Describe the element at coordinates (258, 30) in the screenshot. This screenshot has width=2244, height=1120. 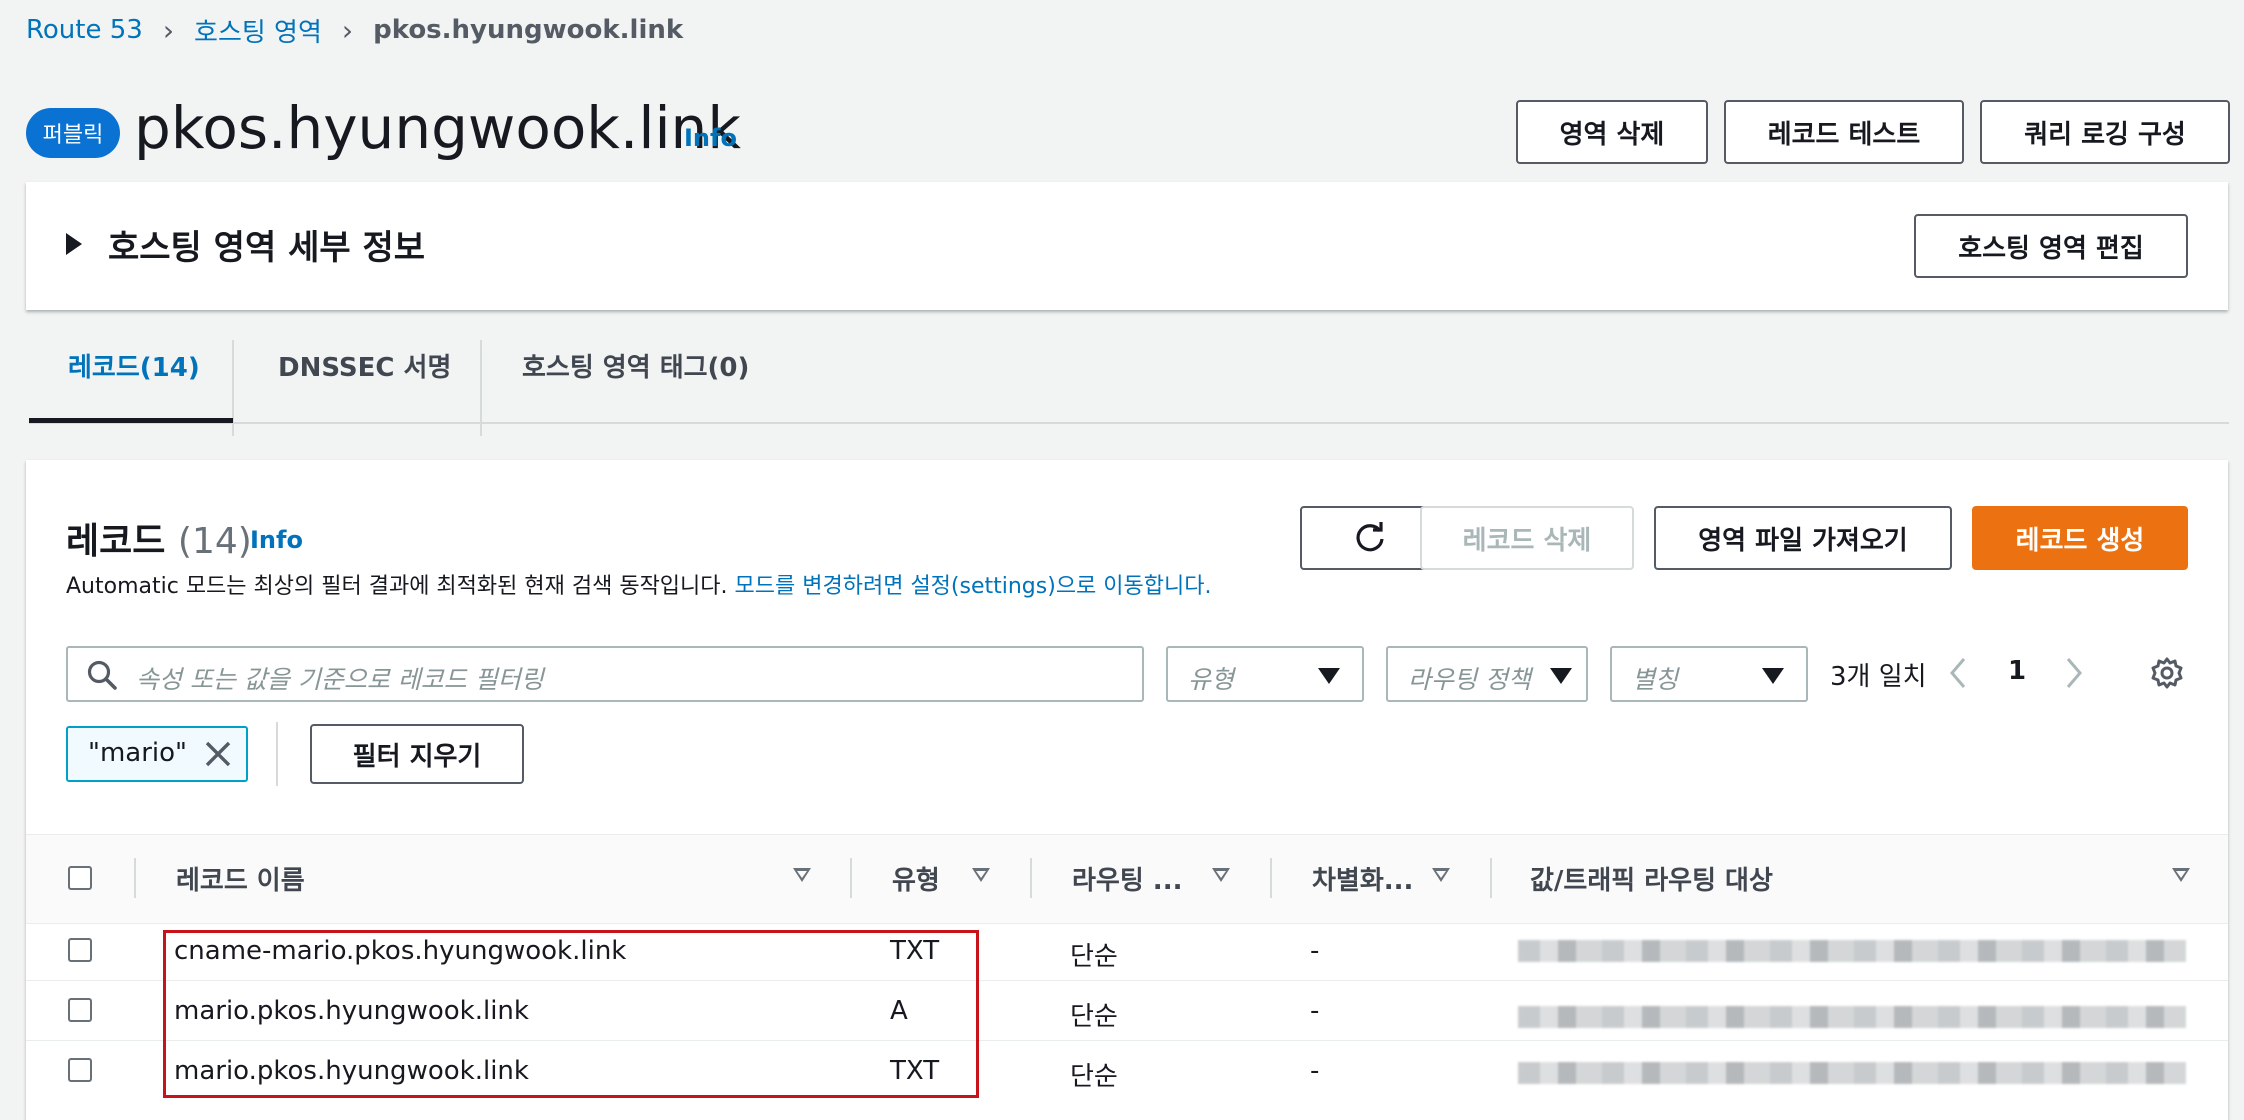
I see `breadcrumb-hosted-zones: 호스팅 영역` at that location.